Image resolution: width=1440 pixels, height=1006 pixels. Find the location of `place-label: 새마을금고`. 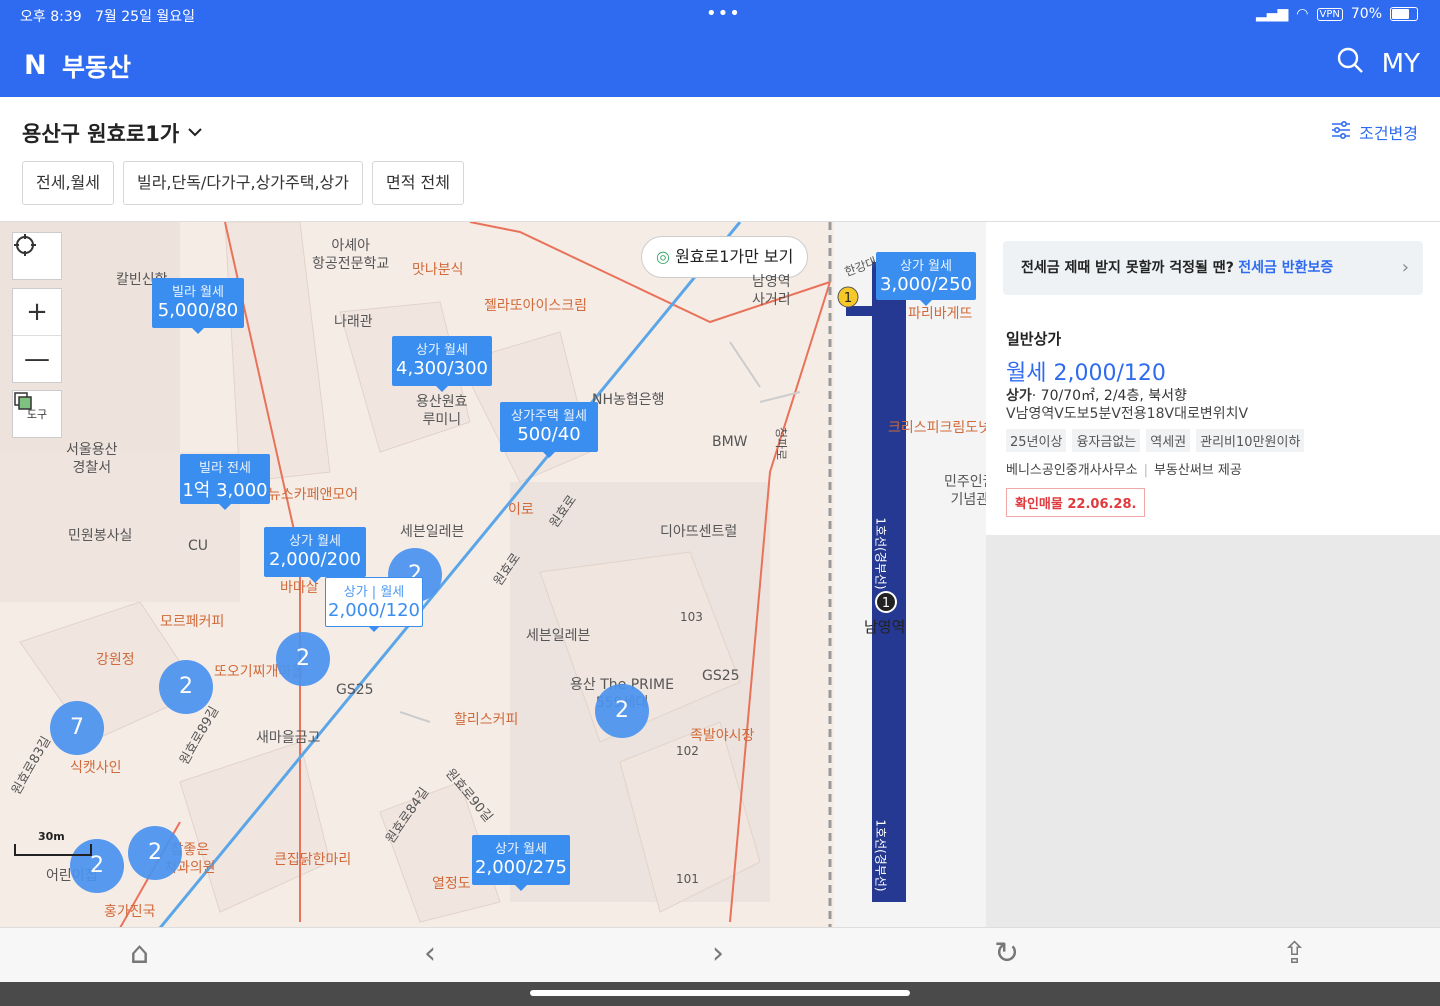

place-label: 새마을금고 is located at coordinates (288, 738).